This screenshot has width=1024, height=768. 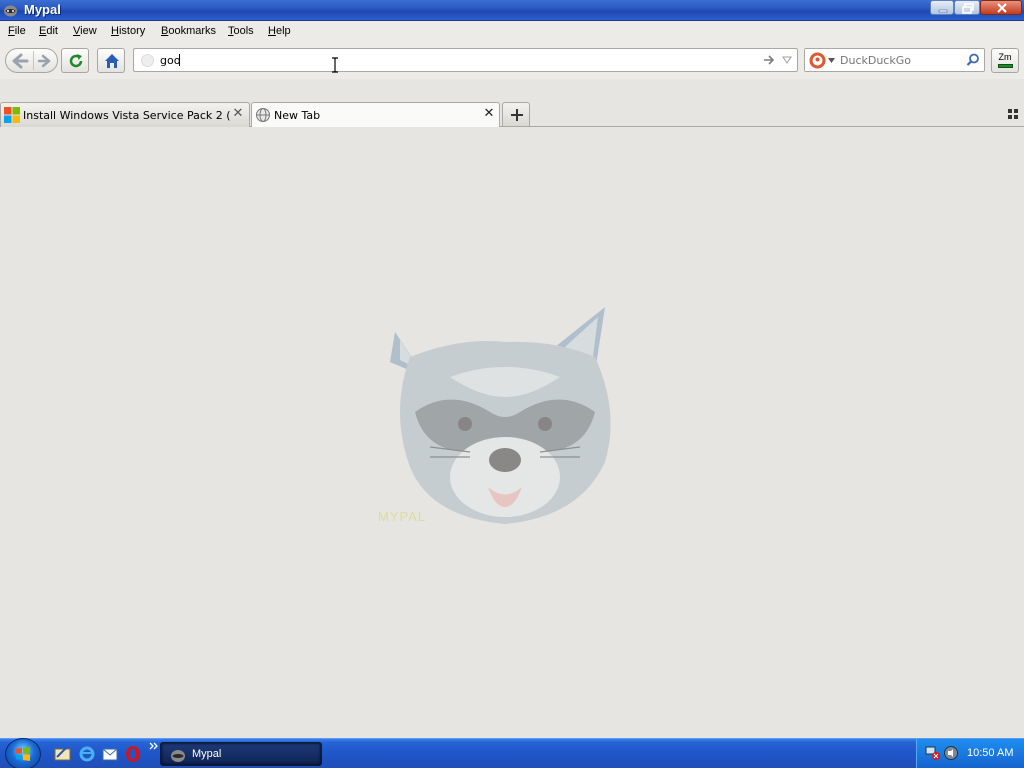 What do you see at coordinates (787, 60) in the screenshot?
I see `history-dropdown-icon` at bounding box center [787, 60].